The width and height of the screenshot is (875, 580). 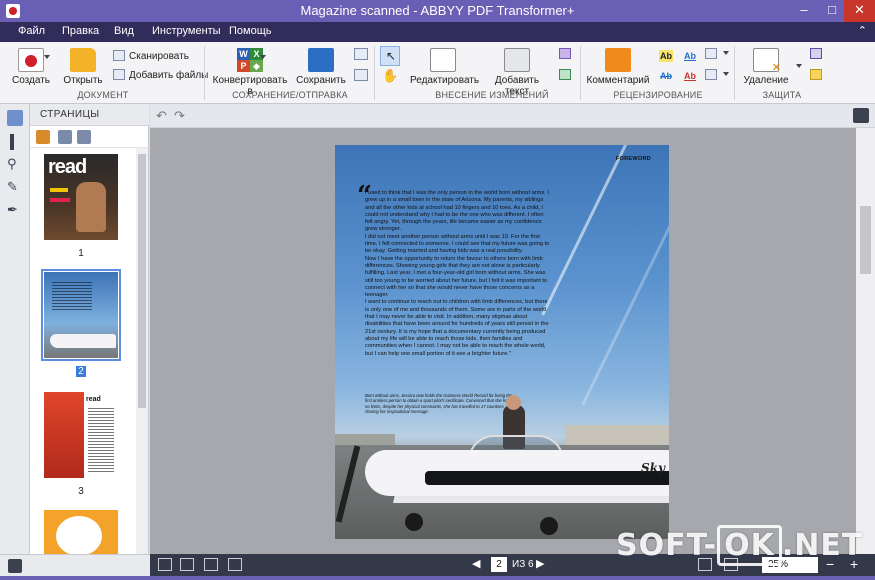 I want to click on cursor-arrow-icon: ↖, so click(x=391, y=56).